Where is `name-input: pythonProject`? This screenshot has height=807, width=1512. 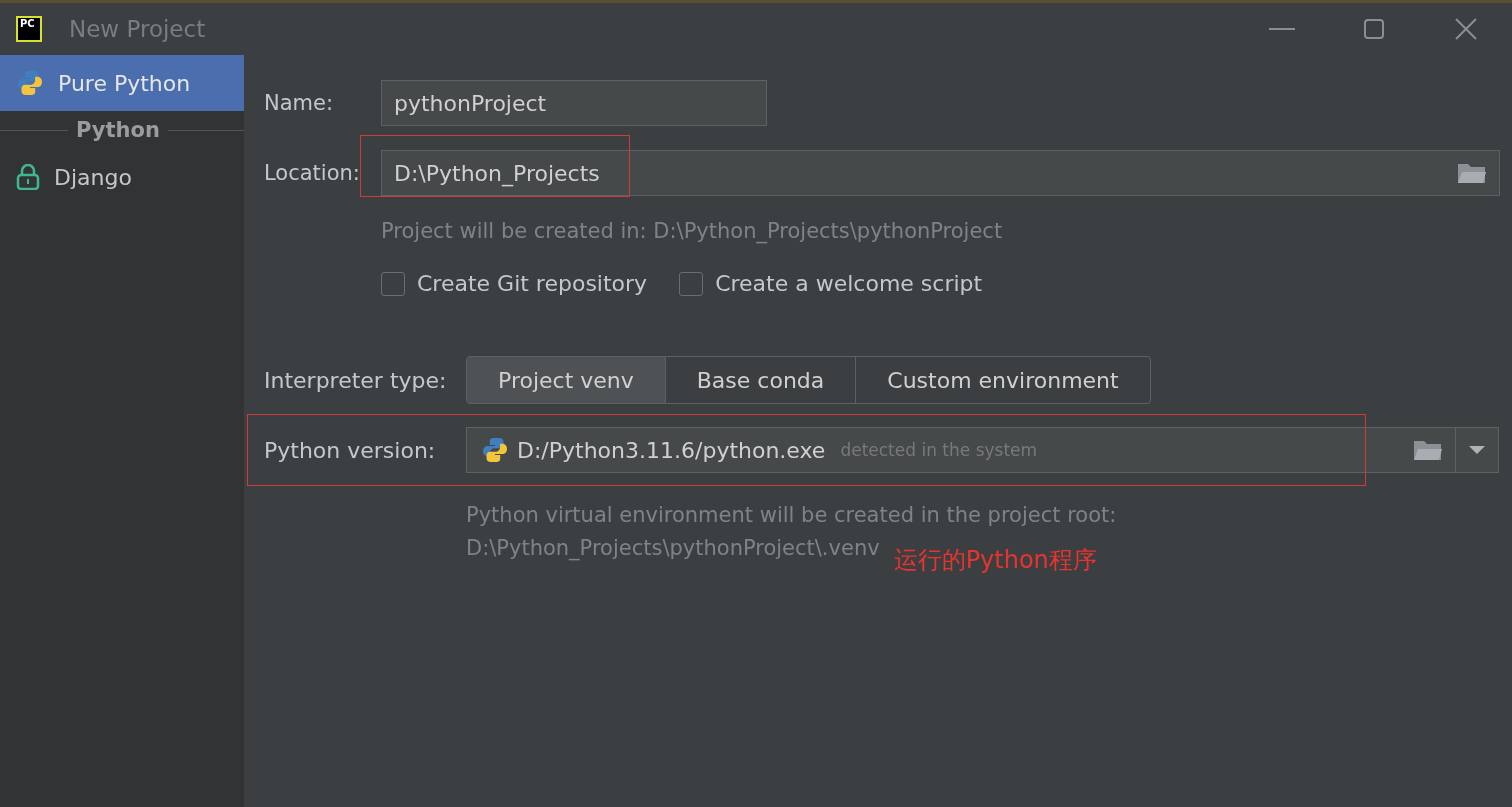
name-input: pythonProject is located at coordinates (574, 103).